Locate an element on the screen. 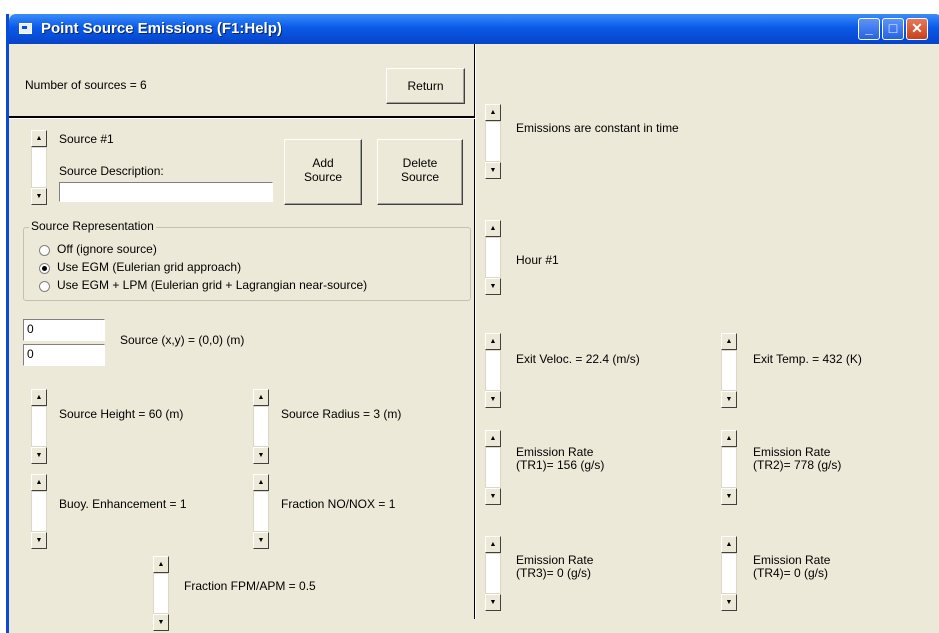 This screenshot has width=939, height=633. add-source-button: Add Source is located at coordinates (323, 172).